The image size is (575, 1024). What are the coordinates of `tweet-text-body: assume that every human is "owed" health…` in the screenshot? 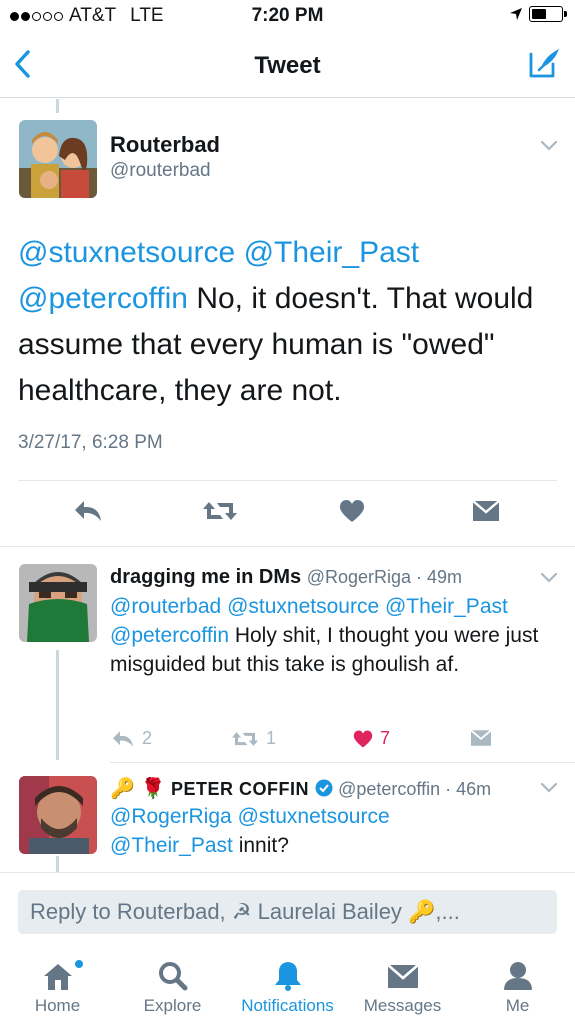 It's located at (256, 367).